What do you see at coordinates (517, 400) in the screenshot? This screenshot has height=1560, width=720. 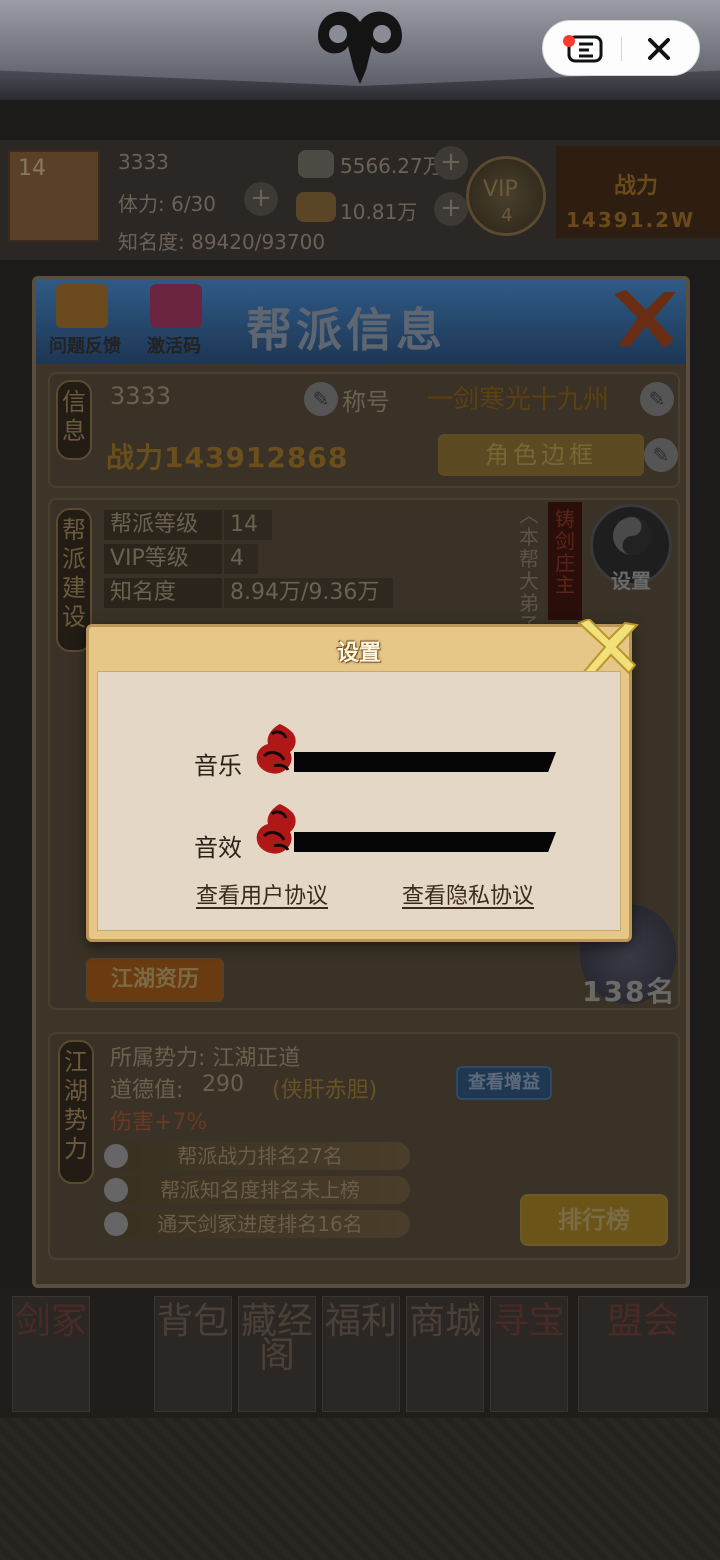 I see `player-title: 一剑寒光十九州` at bounding box center [517, 400].